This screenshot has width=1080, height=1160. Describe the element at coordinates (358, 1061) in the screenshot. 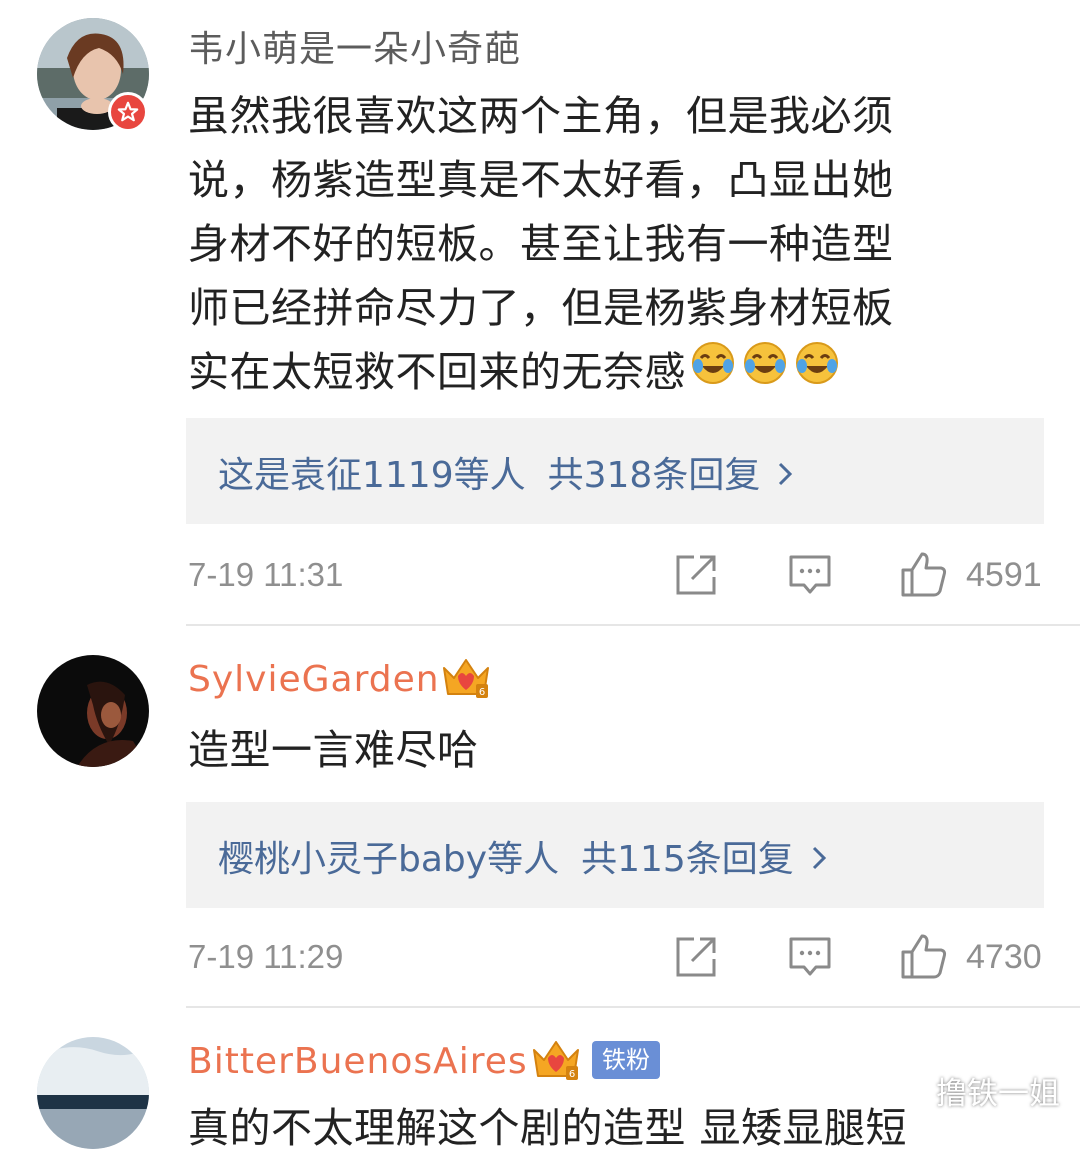

I see `username: BitterBuenosAires` at that location.